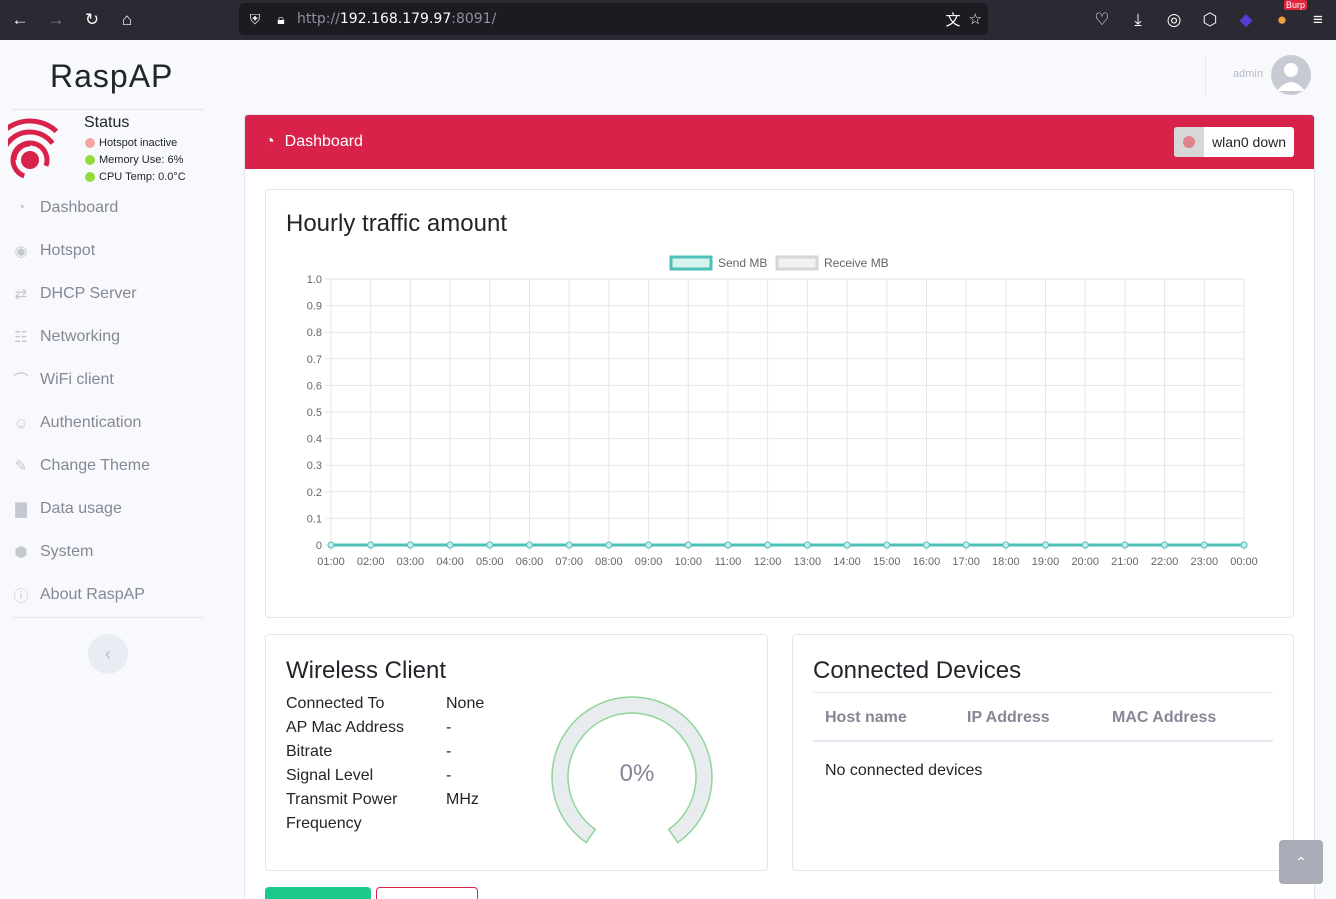 Image resolution: width=1336 pixels, height=899 pixels. I want to click on interface-status-button: wlan0 down, so click(1234, 142).